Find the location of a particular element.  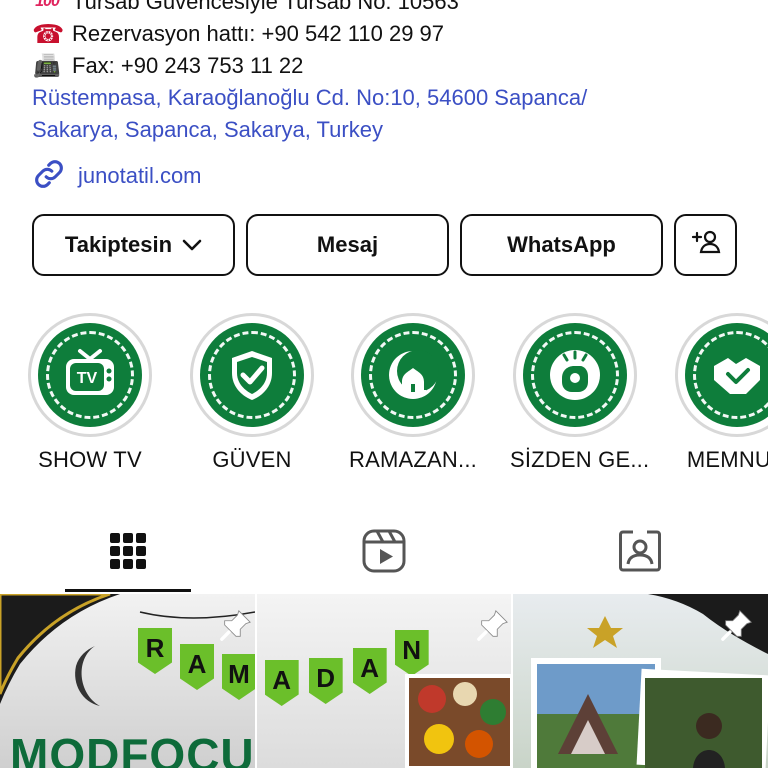

handshake-icon is located at coordinates (737, 376).